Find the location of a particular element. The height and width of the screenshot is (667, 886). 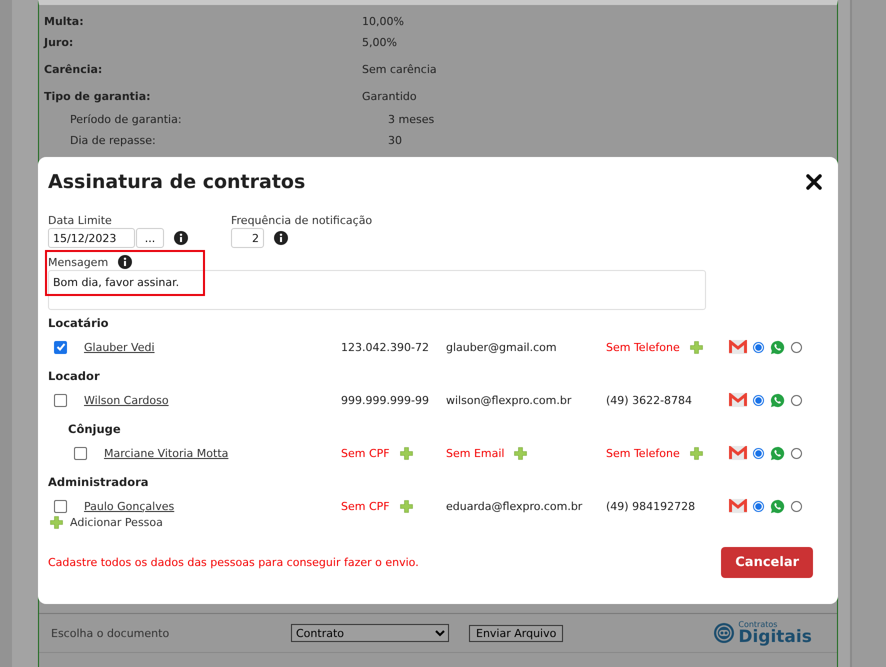

email-text: eduarda@flexpro.com.br is located at coordinates (514, 506).